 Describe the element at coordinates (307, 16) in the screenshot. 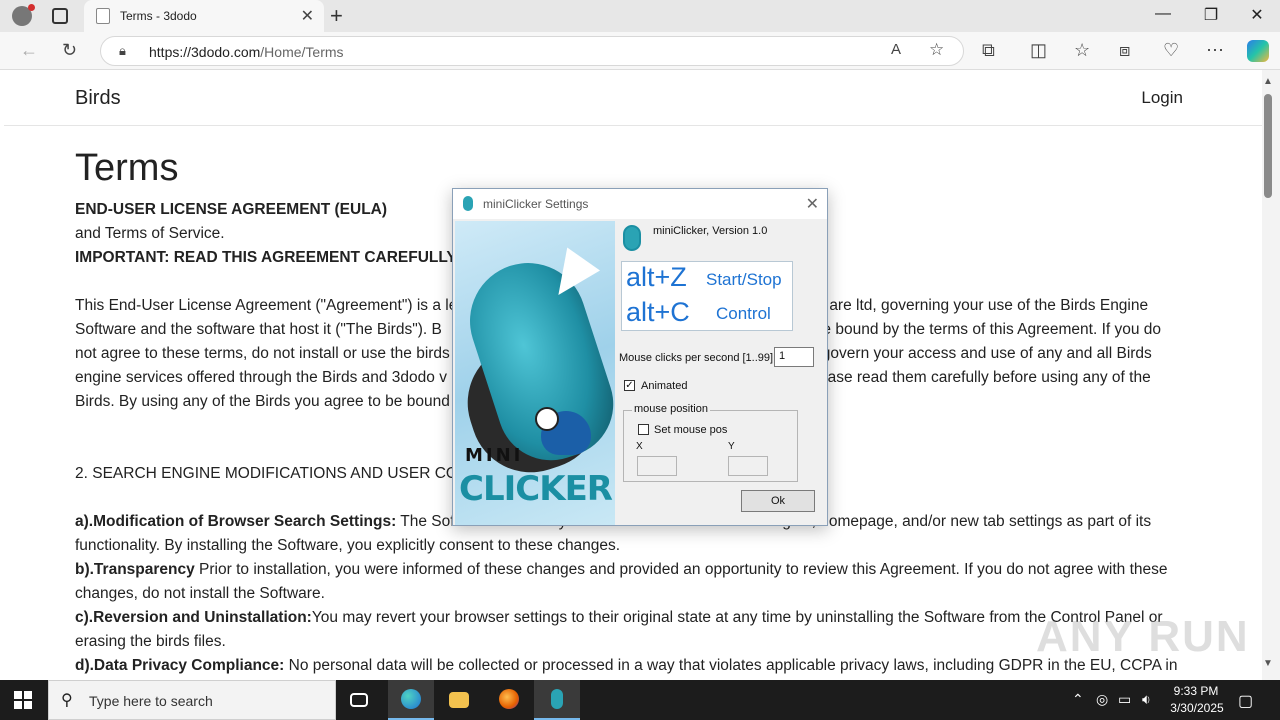

I see `close-tab-icon: ✕` at that location.